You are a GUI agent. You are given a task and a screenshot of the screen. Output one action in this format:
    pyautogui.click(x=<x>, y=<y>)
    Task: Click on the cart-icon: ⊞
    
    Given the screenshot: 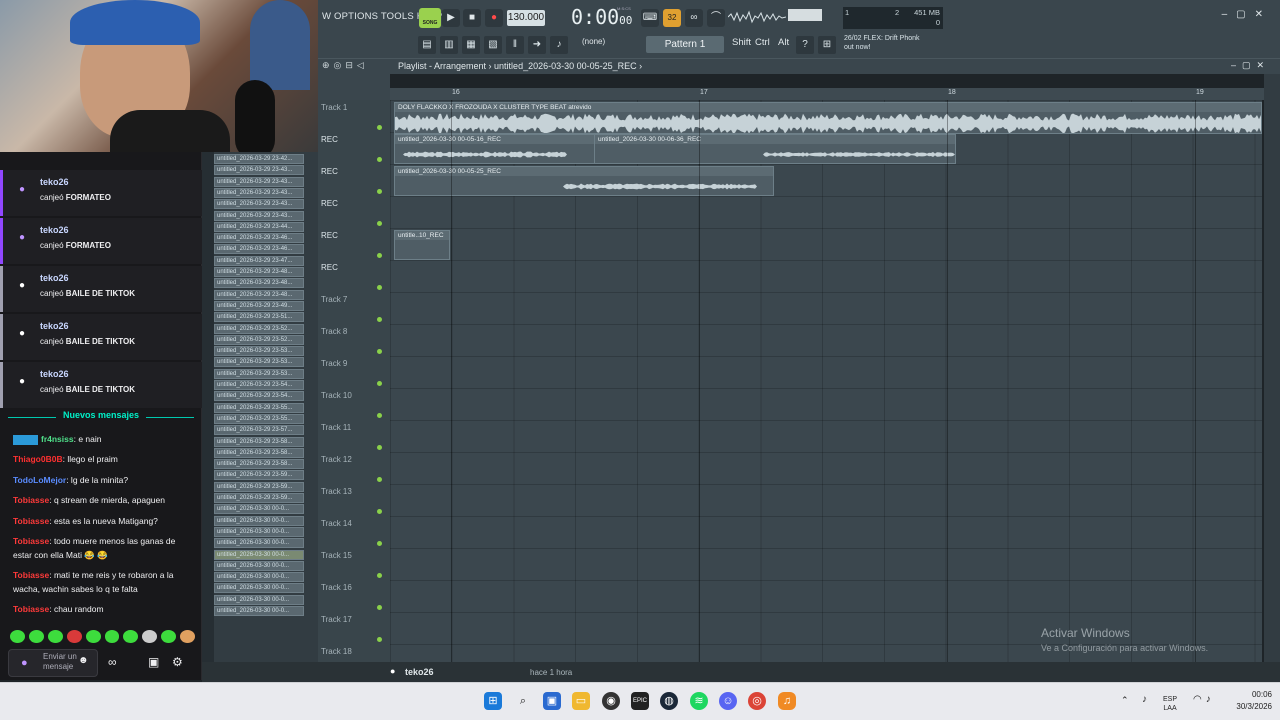 What is the action you would take?
    pyautogui.click(x=827, y=45)
    